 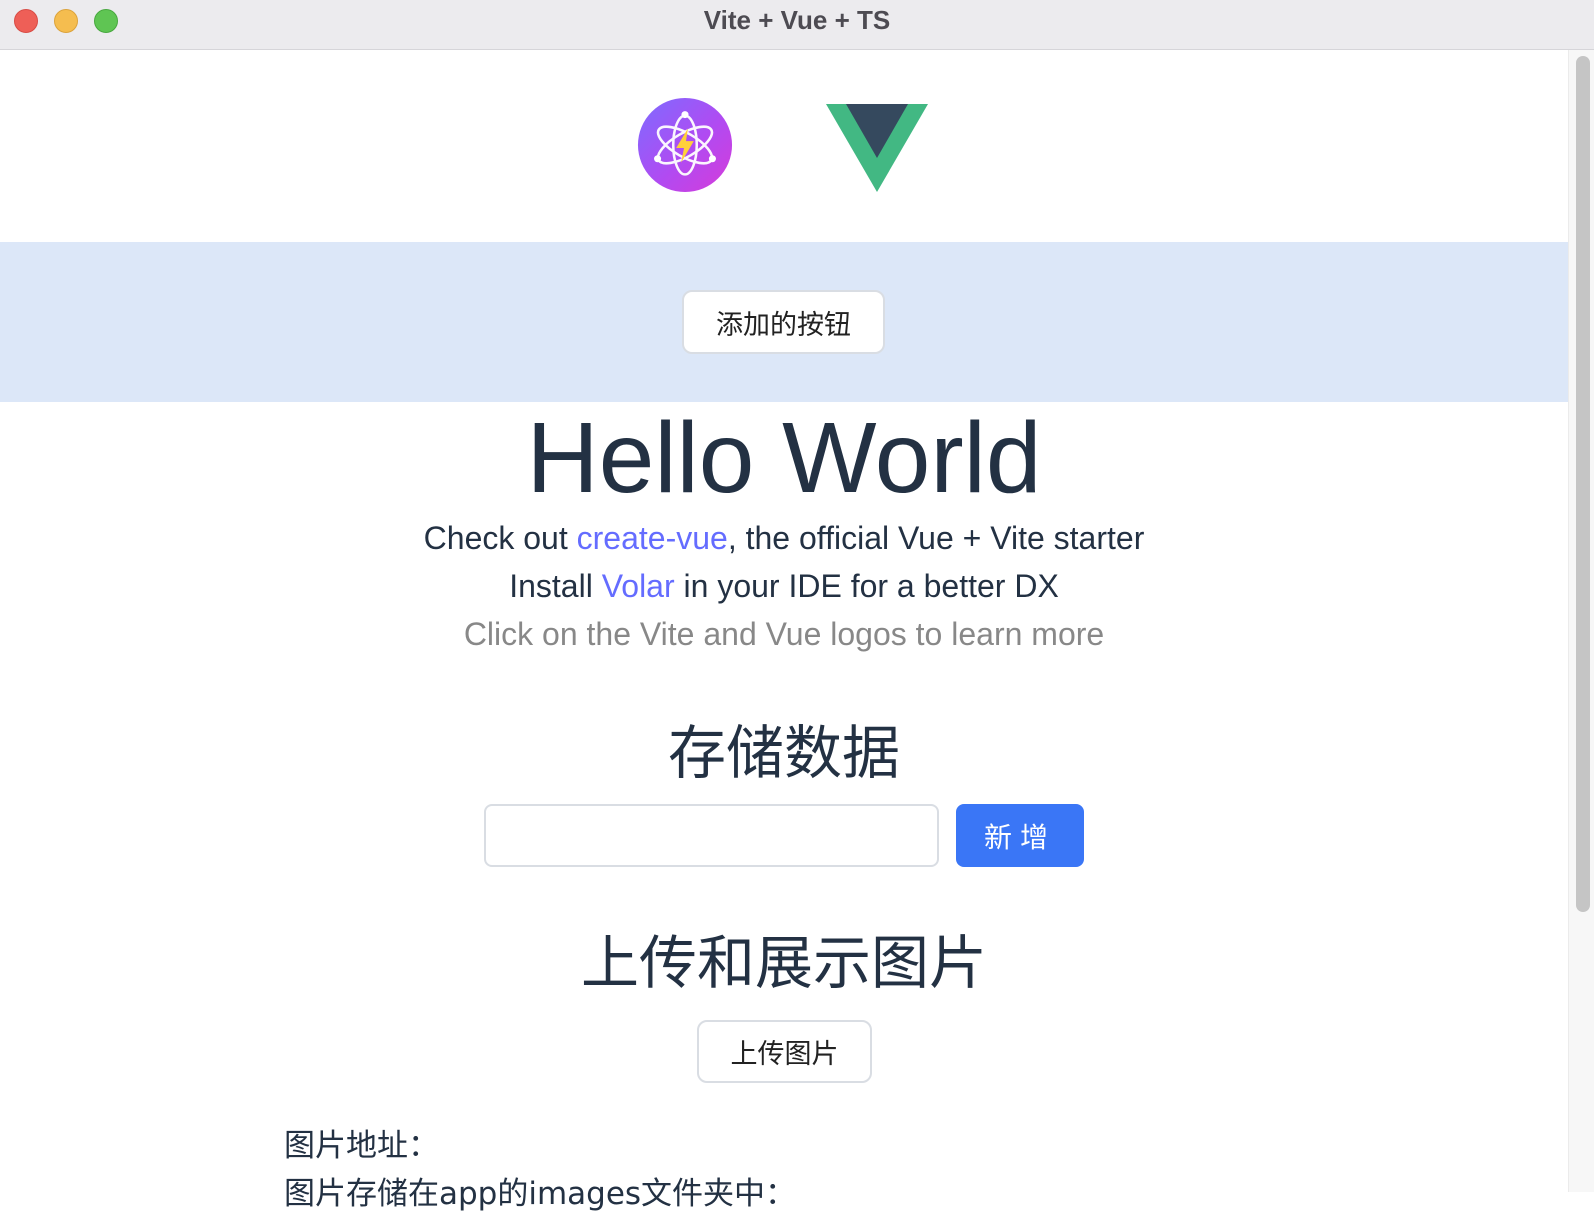 I want to click on create-vue-link: create-vue, so click(x=652, y=538).